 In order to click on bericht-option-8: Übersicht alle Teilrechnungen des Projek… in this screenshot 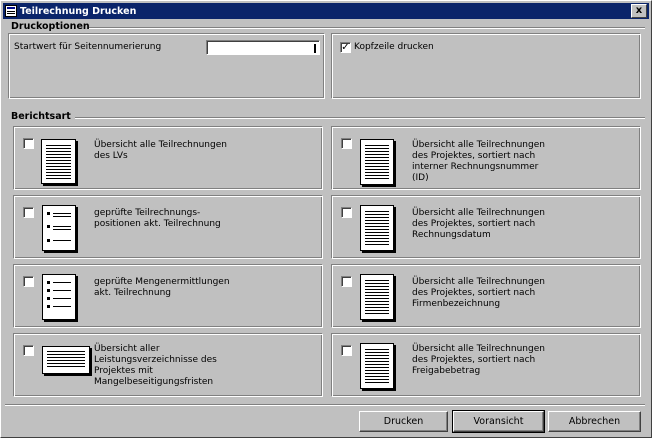, I will do `click(486, 365)`.